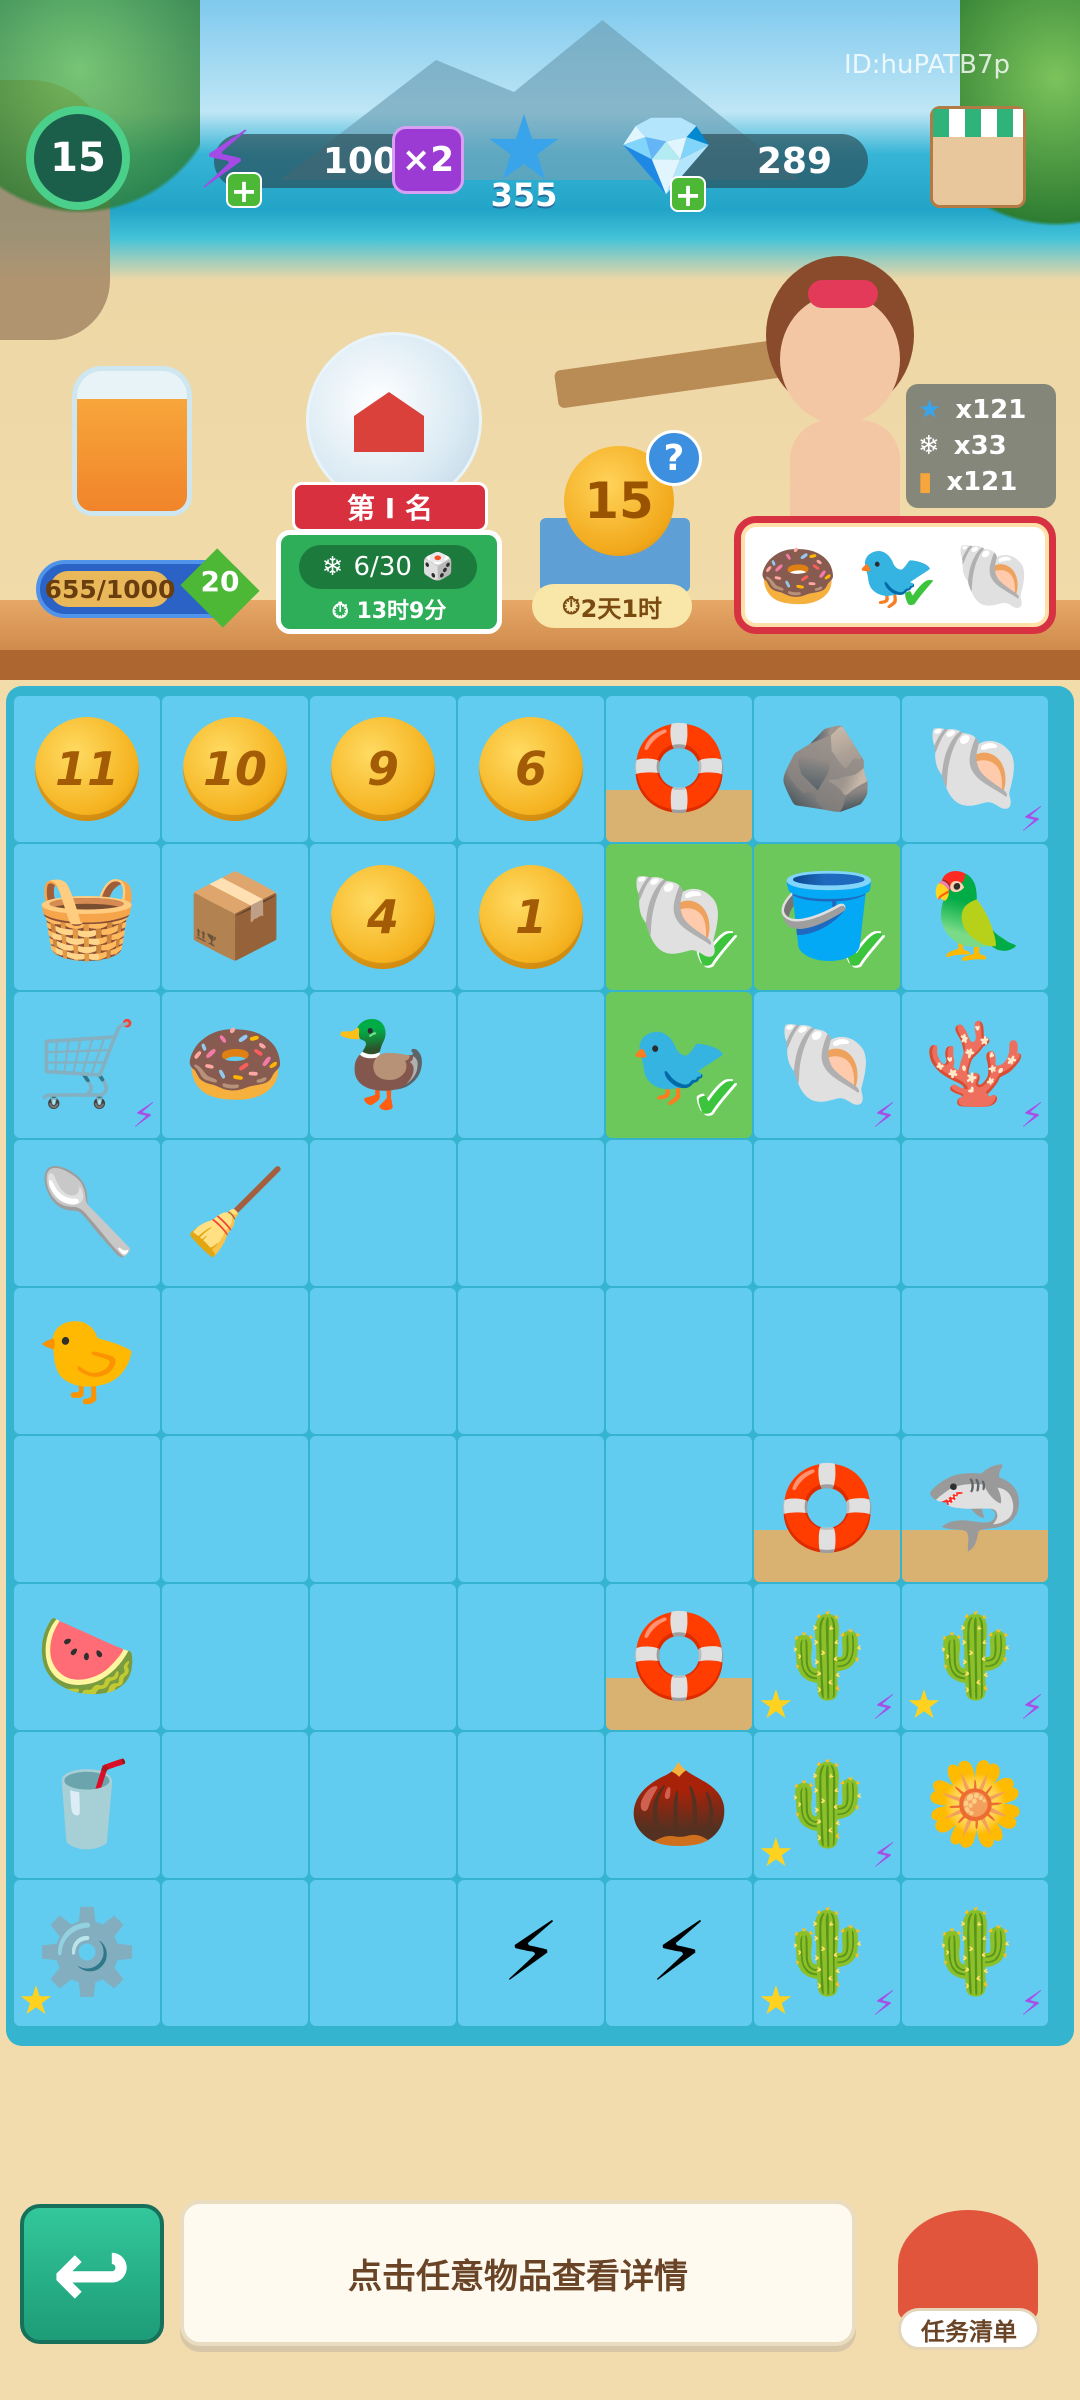 This screenshot has height=2400, width=1080. I want to click on board-cell: 🍩, so click(235, 1065).